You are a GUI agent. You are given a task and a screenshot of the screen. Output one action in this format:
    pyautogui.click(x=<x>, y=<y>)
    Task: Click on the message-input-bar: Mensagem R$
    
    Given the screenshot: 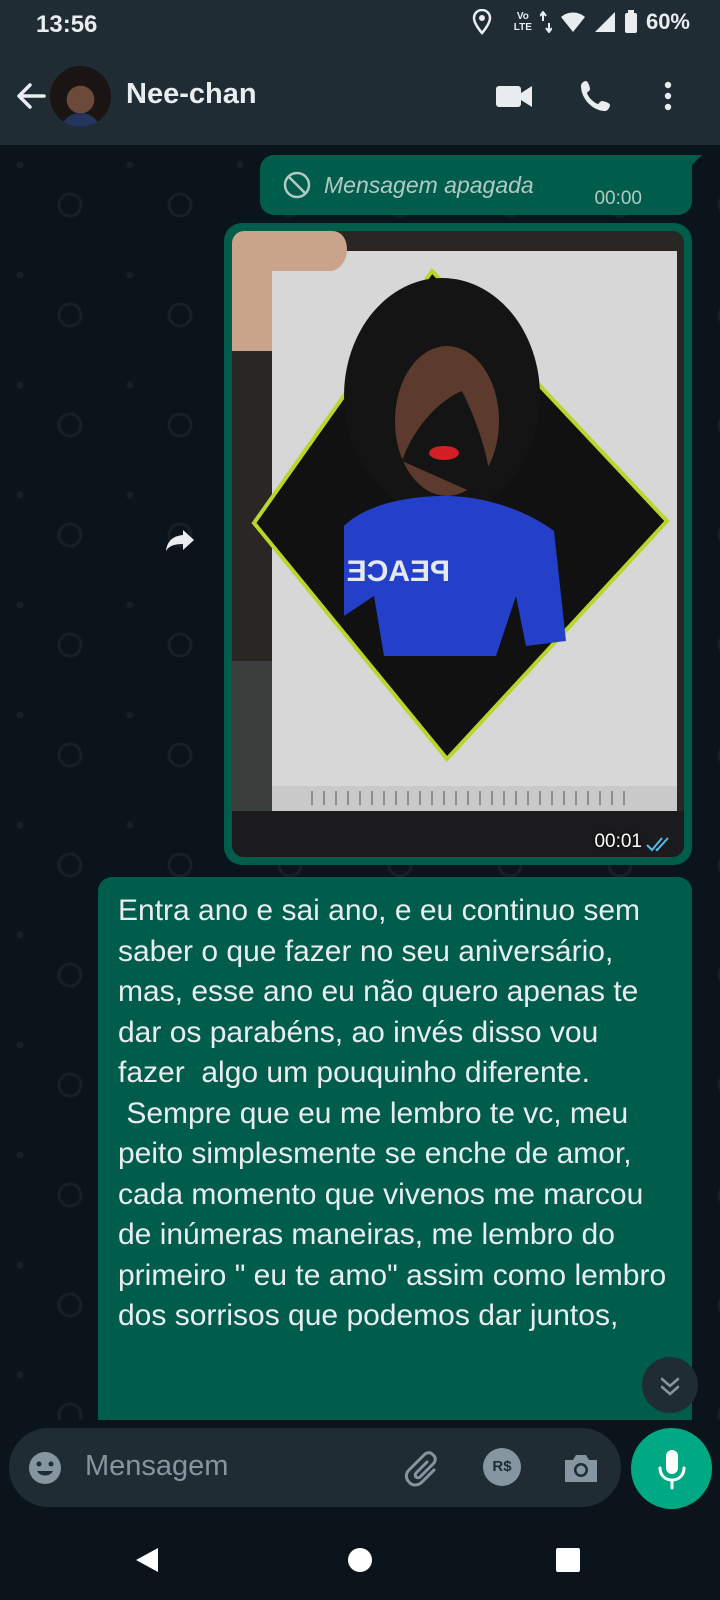 What is the action you would take?
    pyautogui.click(x=315, y=1467)
    